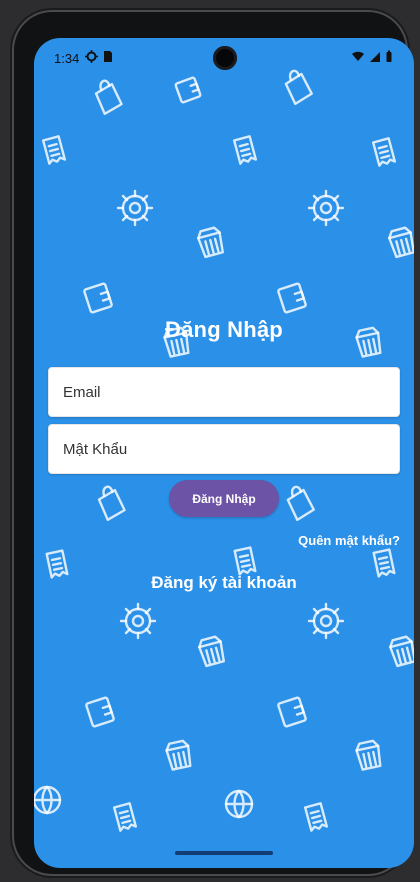  I want to click on wifi-icon, so click(358, 56).